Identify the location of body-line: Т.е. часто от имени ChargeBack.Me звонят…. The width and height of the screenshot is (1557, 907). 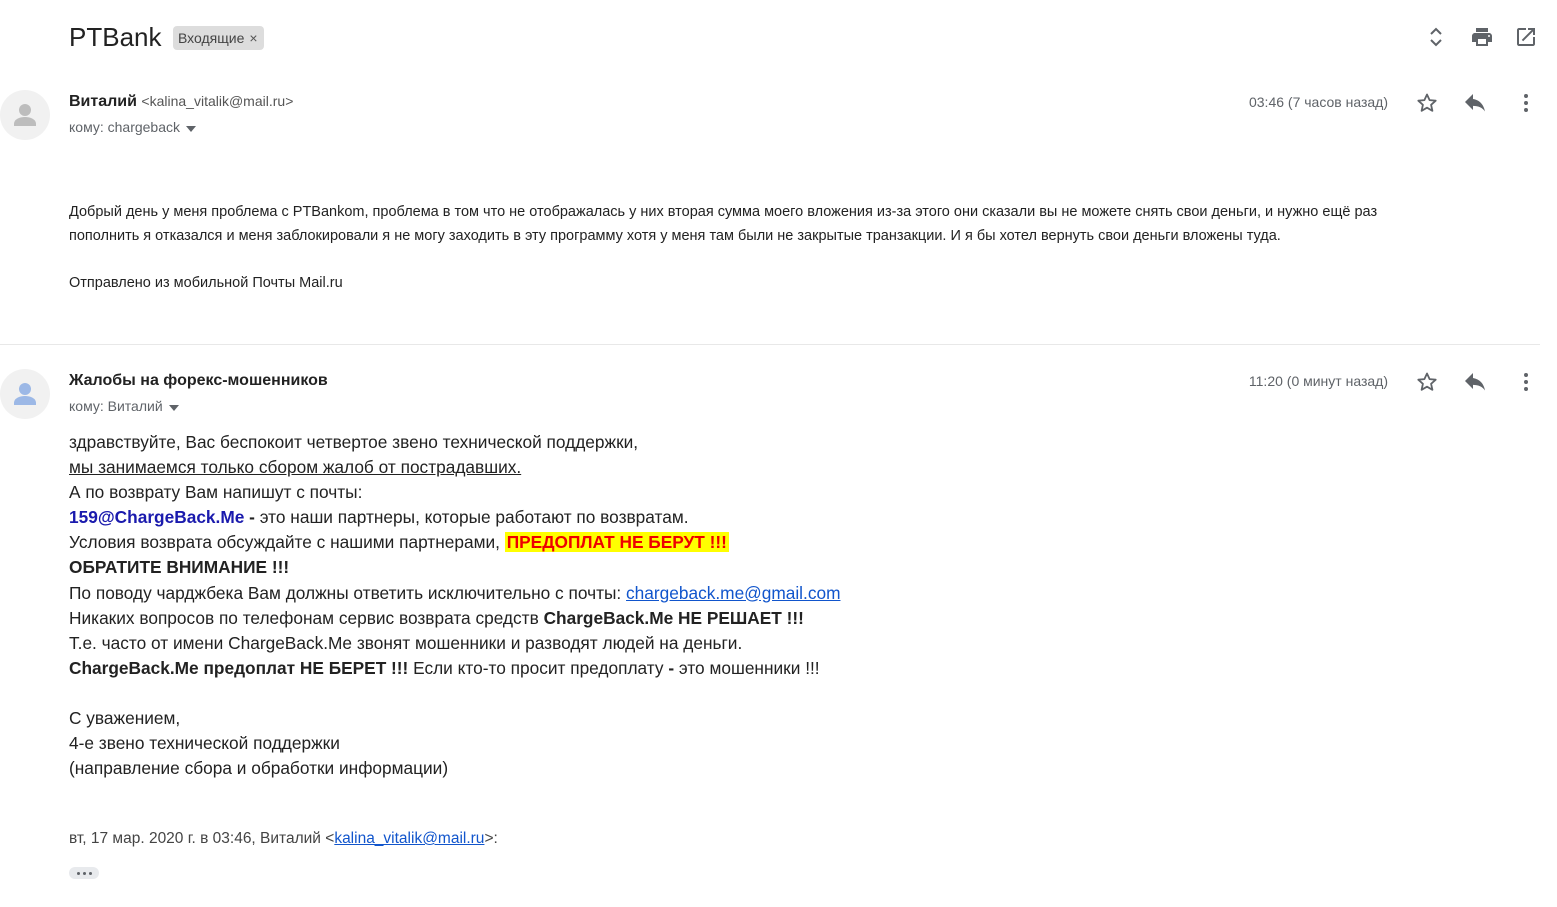
(406, 642).